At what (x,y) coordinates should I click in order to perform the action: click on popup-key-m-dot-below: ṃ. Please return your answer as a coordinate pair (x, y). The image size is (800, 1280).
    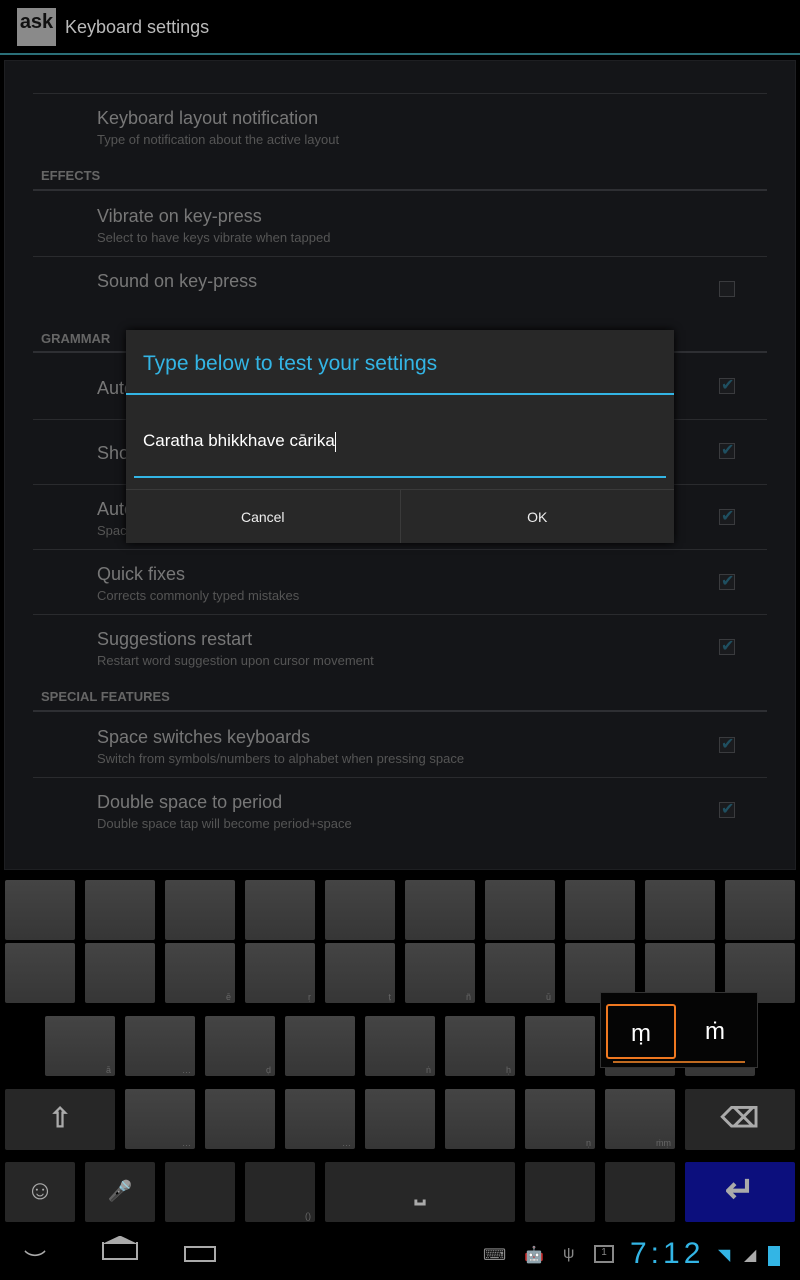
    Looking at the image, I should click on (641, 1031).